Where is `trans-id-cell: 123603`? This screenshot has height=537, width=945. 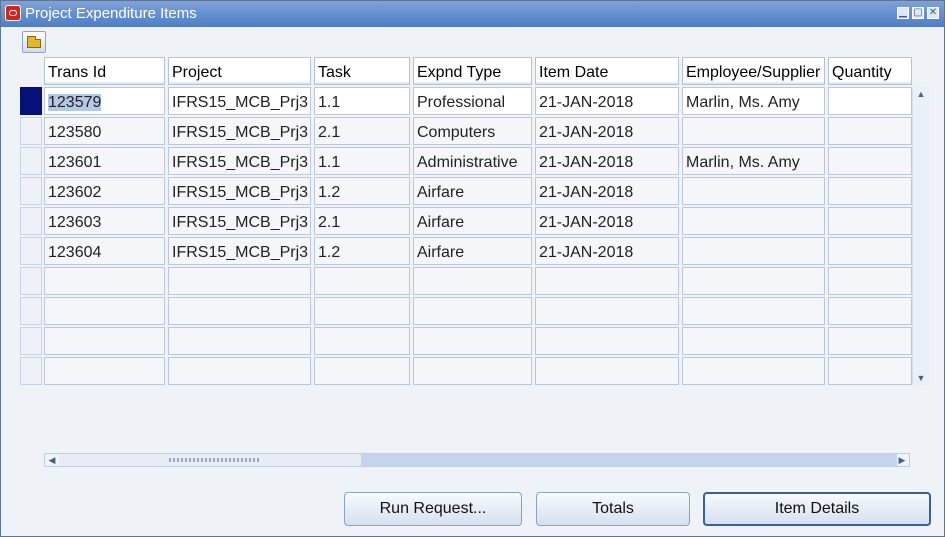
trans-id-cell: 123603 is located at coordinates (104, 221).